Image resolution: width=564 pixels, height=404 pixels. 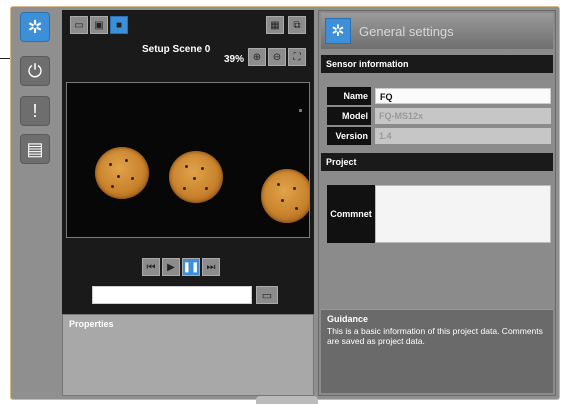 I want to click on guidance-title: Guidance, so click(x=348, y=319).